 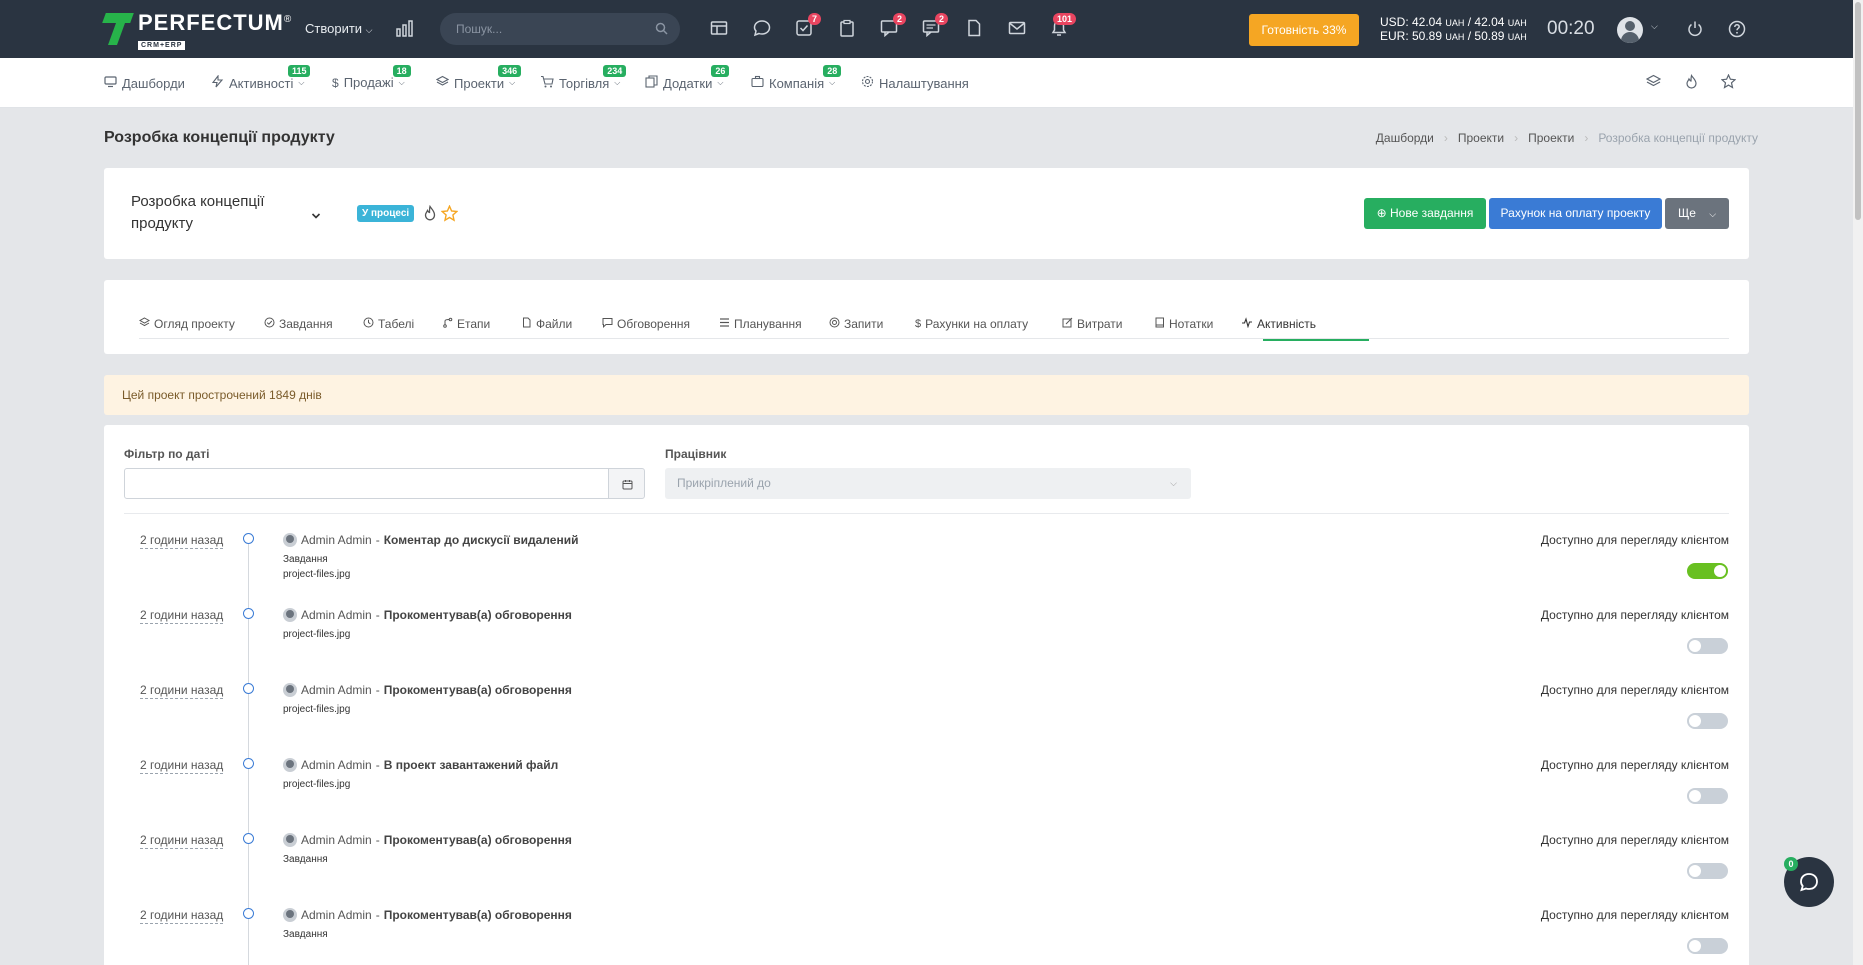 I want to click on tab-milestones: Етапи, so click(x=466, y=323).